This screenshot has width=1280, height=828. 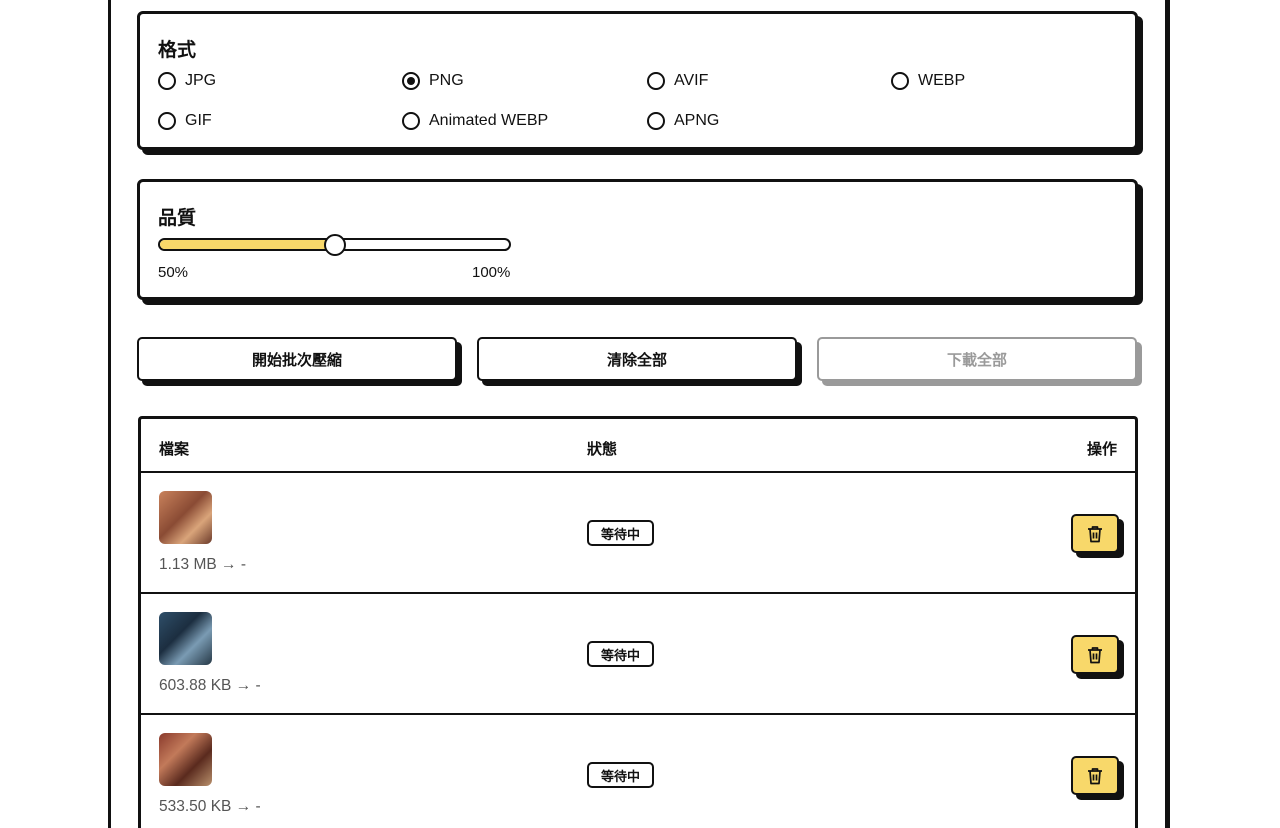 What do you see at coordinates (297, 359) in the screenshot?
I see `start-batch-button: 開始批次壓縮` at bounding box center [297, 359].